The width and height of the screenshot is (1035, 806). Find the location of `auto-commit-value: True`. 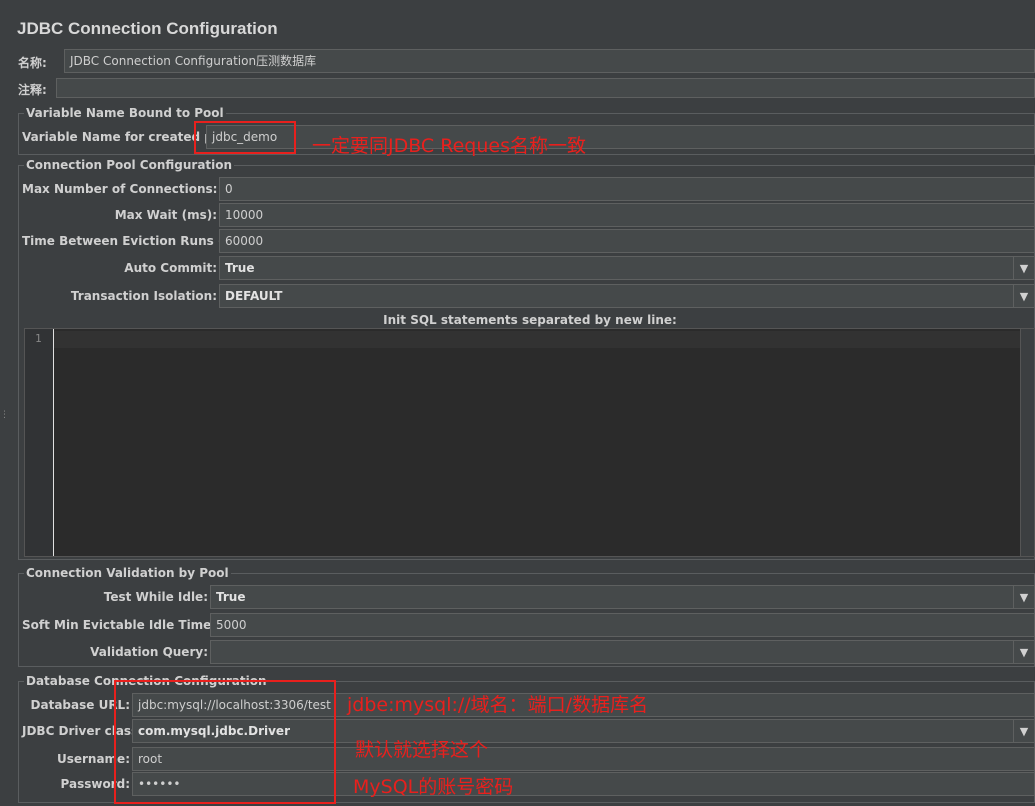

auto-commit-value: True is located at coordinates (240, 268).